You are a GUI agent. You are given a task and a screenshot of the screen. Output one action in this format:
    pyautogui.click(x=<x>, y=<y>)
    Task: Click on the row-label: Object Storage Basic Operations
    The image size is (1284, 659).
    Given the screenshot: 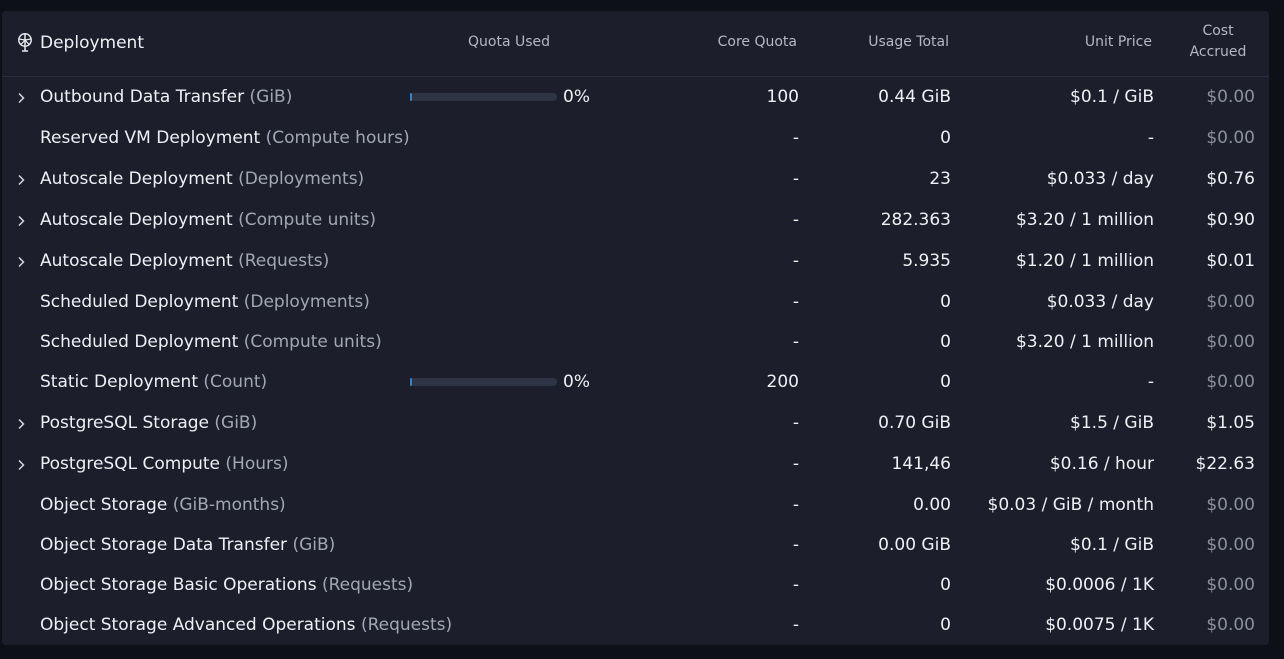 What is the action you would take?
    pyautogui.click(x=178, y=585)
    